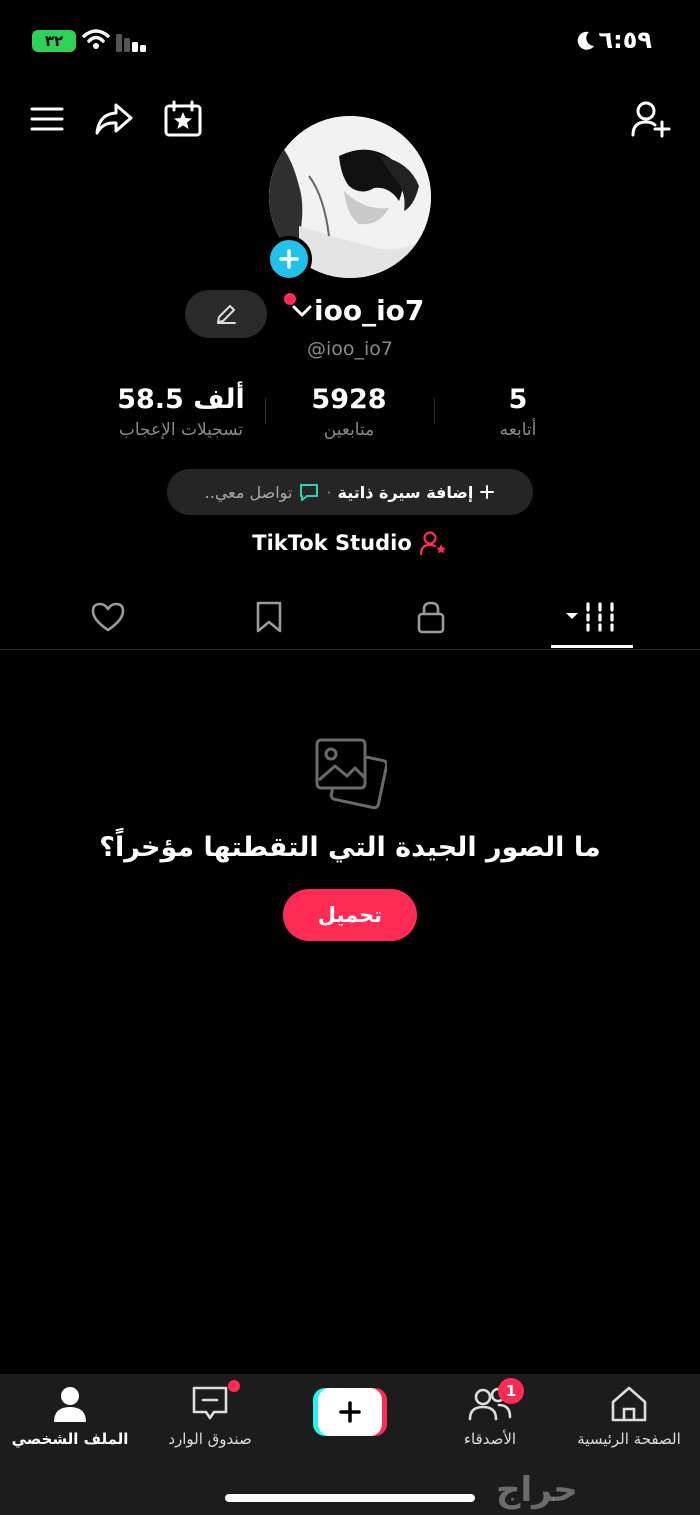 This screenshot has width=700, height=1515. Describe the element at coordinates (350, 915) in the screenshot. I see `upload-button: تحميل` at that location.